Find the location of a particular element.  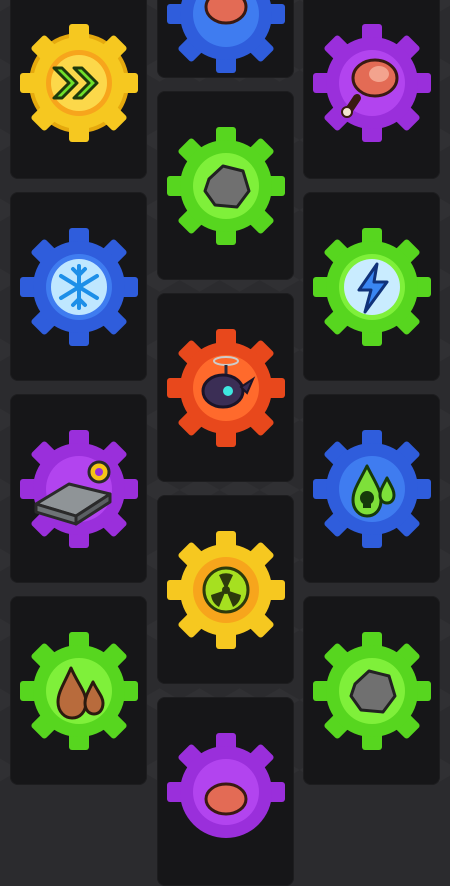

gear-shape is located at coordinates (79, 83).